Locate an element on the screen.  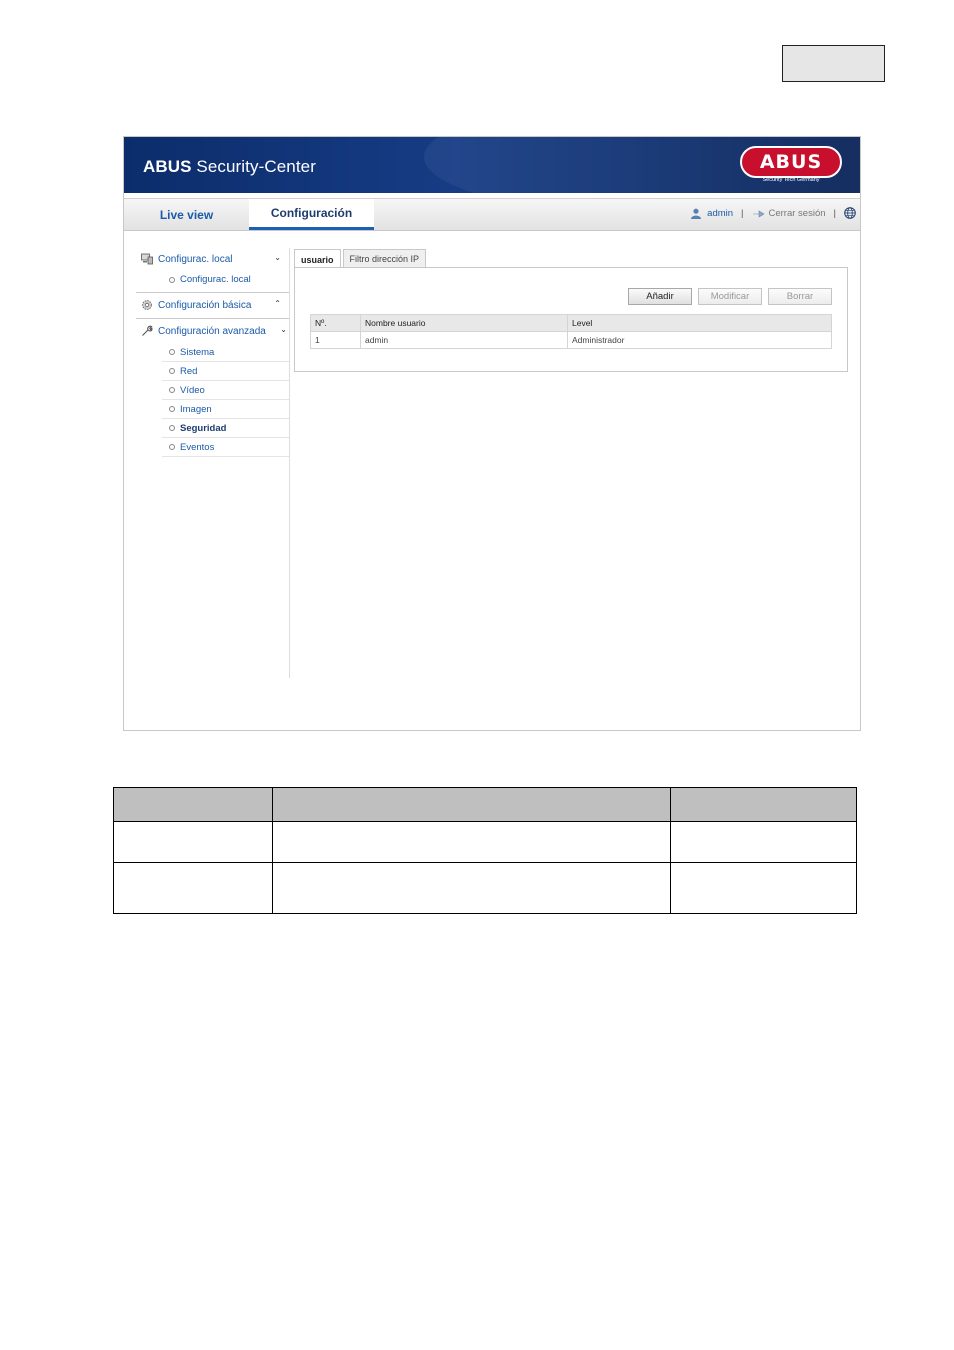
content-tabs: usuario Filtro dirección IP is located at coordinates (361, 259).